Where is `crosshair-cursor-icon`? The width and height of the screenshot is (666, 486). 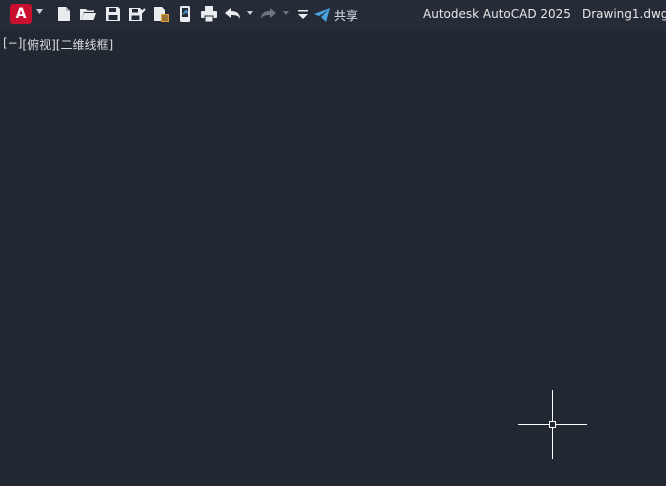 crosshair-cursor-icon is located at coordinates (552, 424).